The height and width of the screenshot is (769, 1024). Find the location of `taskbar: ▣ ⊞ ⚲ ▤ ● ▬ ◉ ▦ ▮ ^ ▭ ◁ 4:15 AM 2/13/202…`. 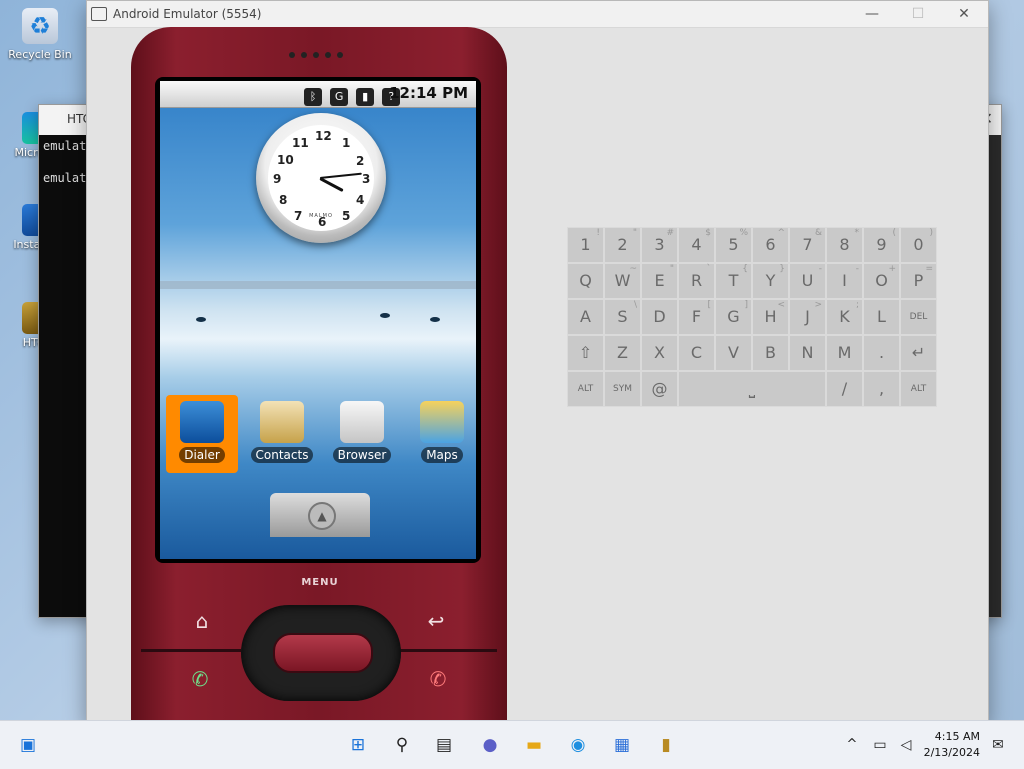

taskbar: ▣ ⊞ ⚲ ▤ ● ▬ ◉ ▦ ▮ ^ ▭ ◁ 4:15 AM 2/13/202… is located at coordinates (512, 744).